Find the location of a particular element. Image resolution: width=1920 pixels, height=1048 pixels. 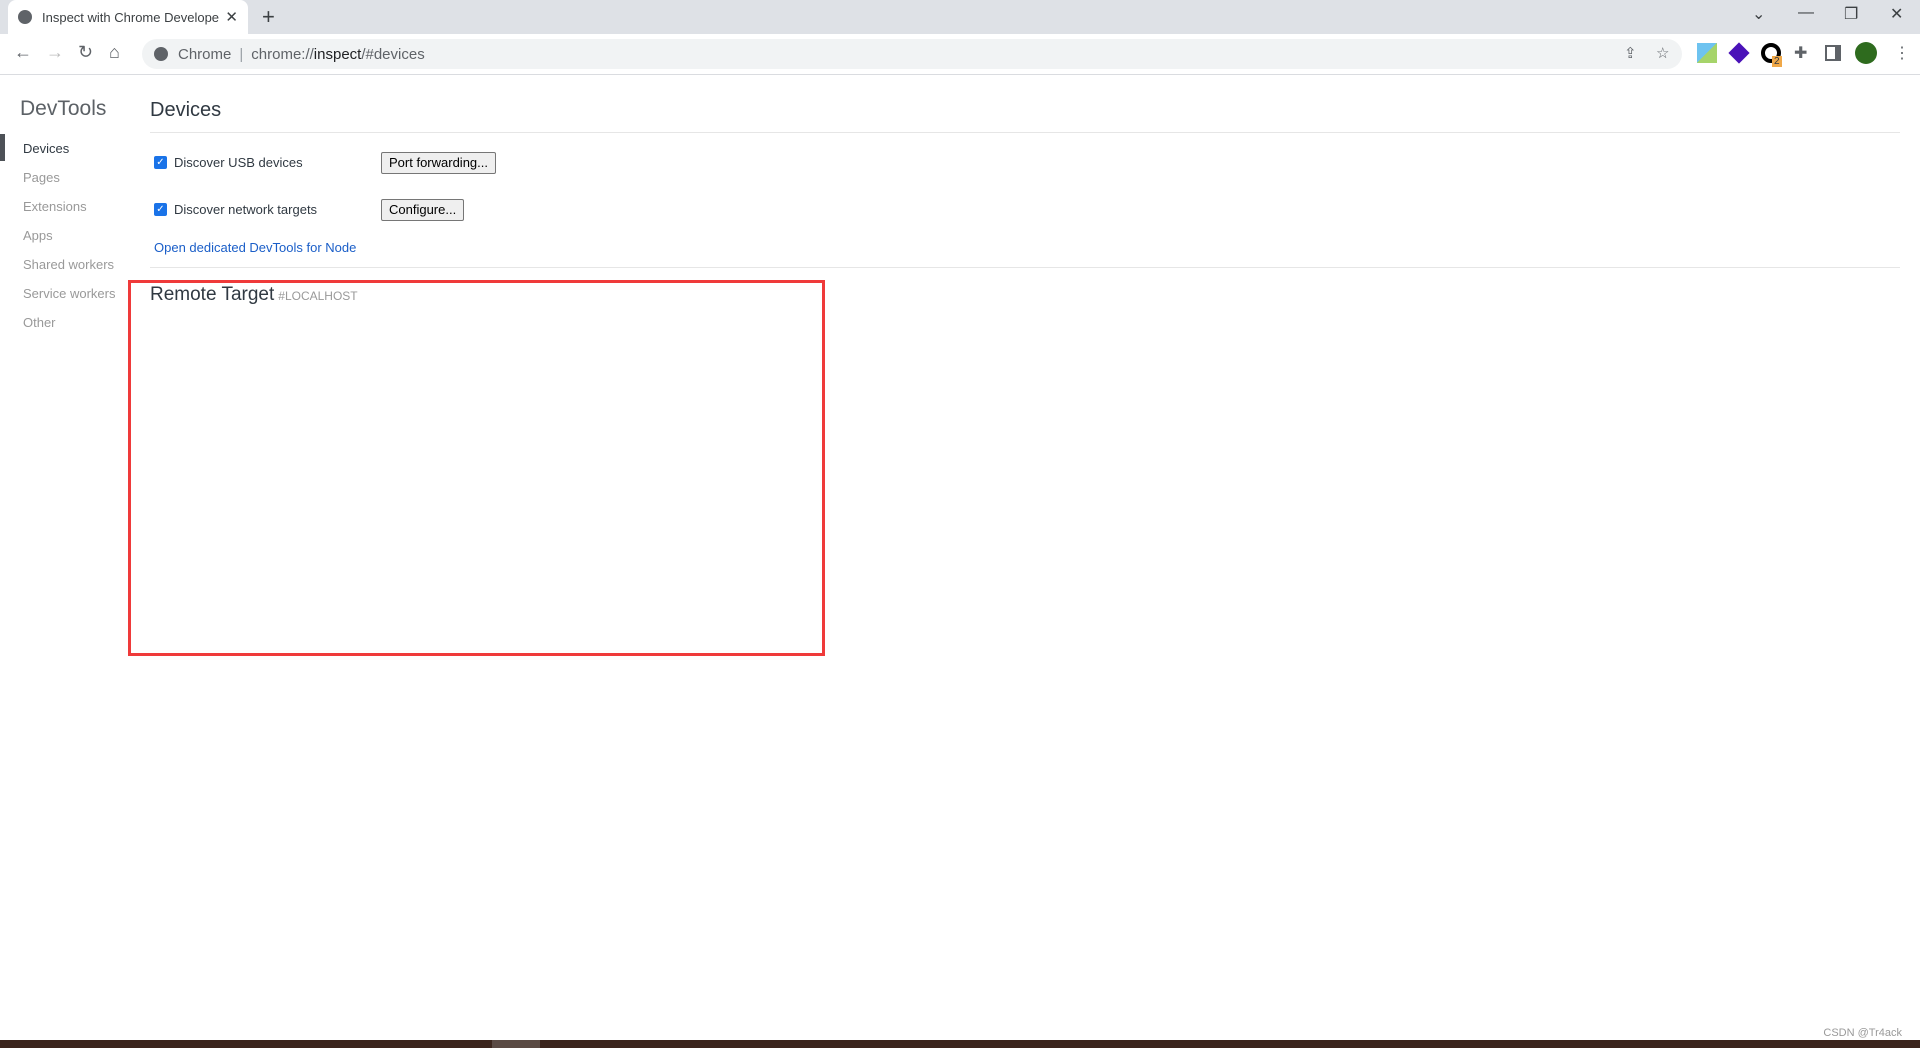

selected-indicator is located at coordinates (2, 147).